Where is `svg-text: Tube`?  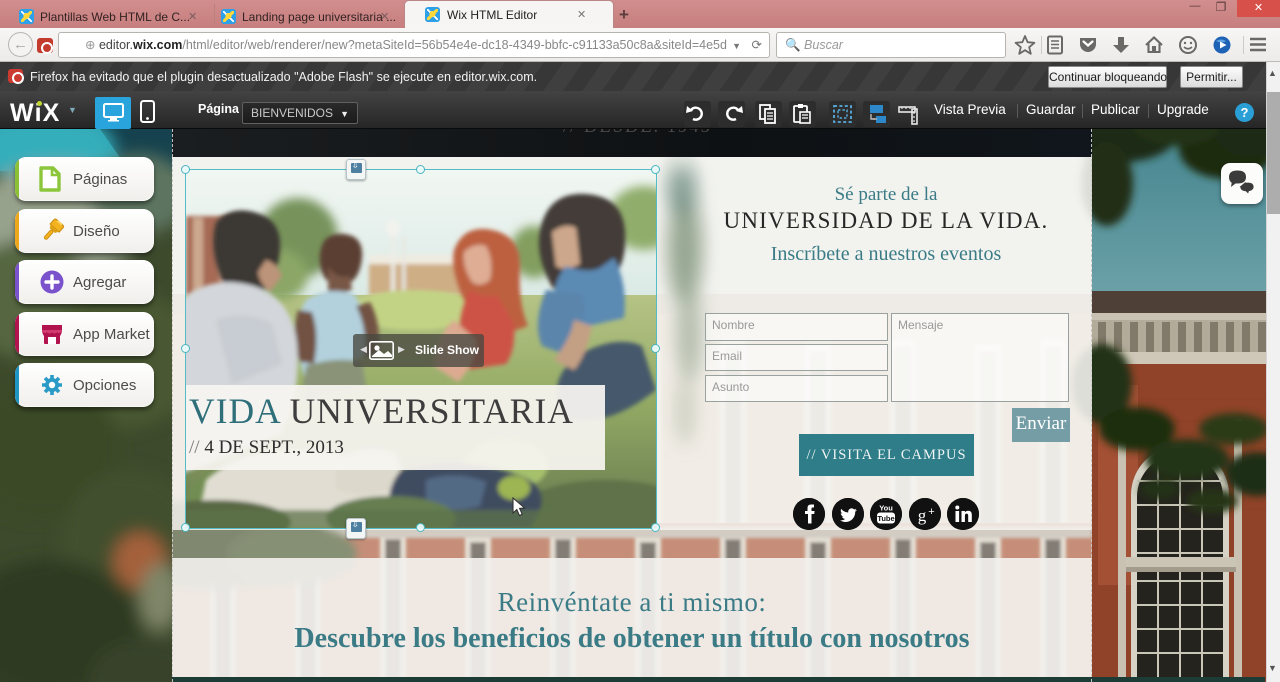 svg-text: Tube is located at coordinates (885, 518).